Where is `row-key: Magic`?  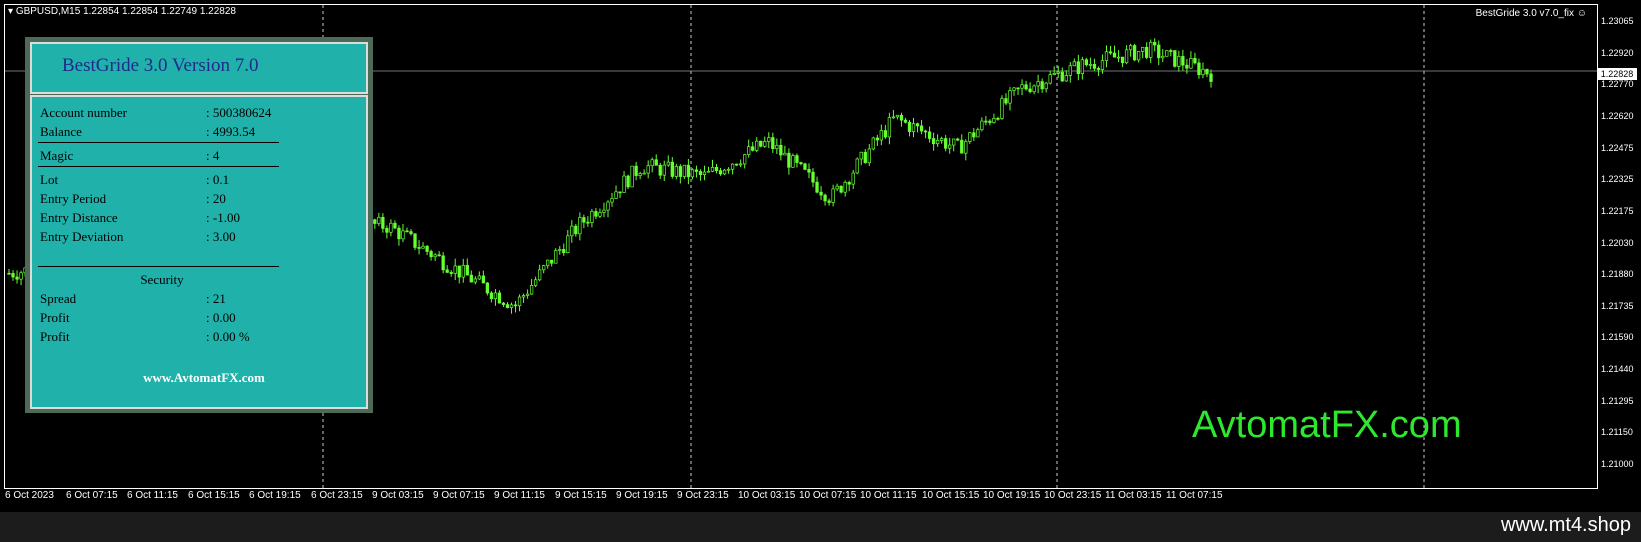
row-key: Magic is located at coordinates (57, 155).